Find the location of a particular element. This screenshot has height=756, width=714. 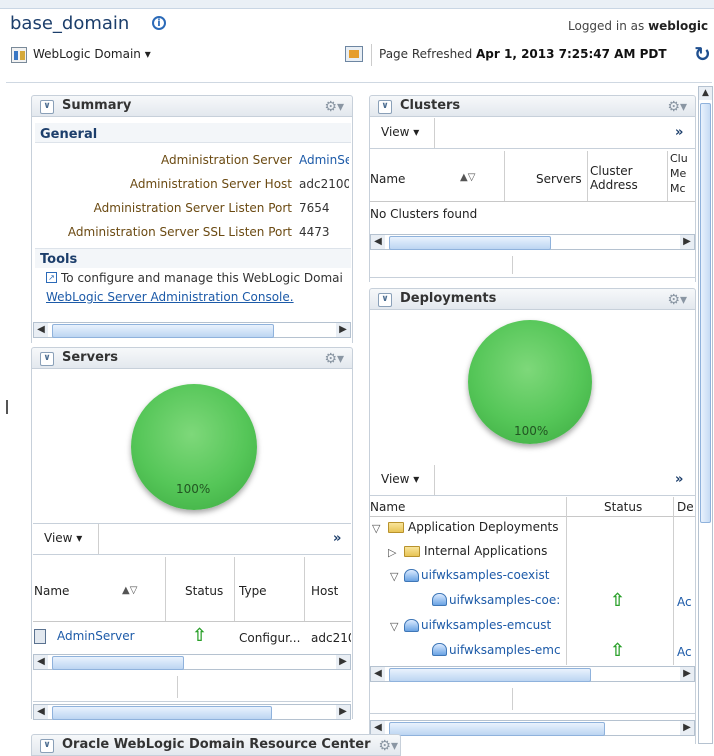

info-icon: i is located at coordinates (159, 23).